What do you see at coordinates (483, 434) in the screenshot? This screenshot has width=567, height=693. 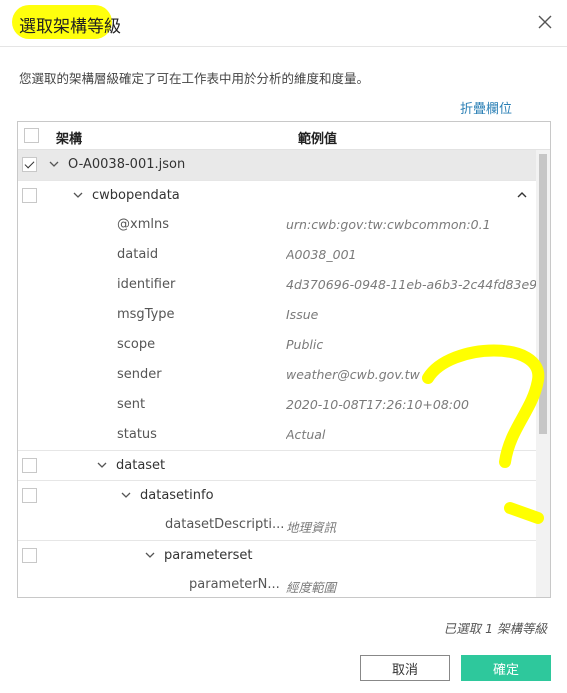 I see `question-mark-scribble` at bounding box center [483, 434].